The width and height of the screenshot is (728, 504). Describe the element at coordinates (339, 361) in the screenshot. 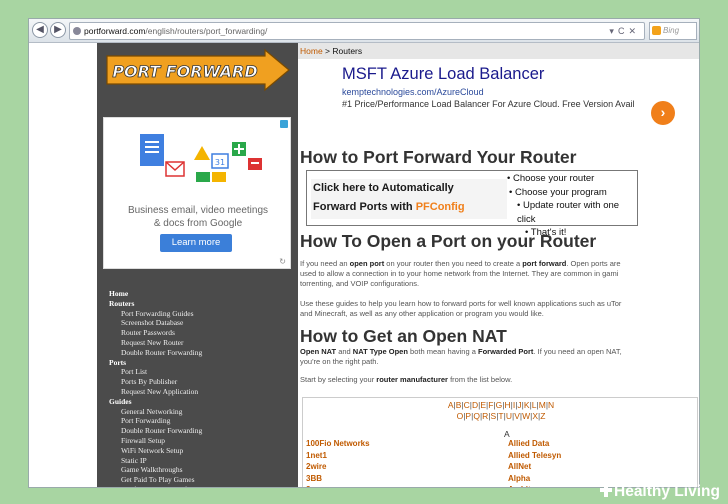

I see `para3-line2: you're on the right path.` at that location.